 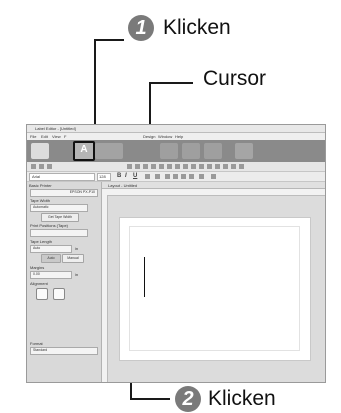 I want to click on font-size-value: 128, so click(x=102, y=176).